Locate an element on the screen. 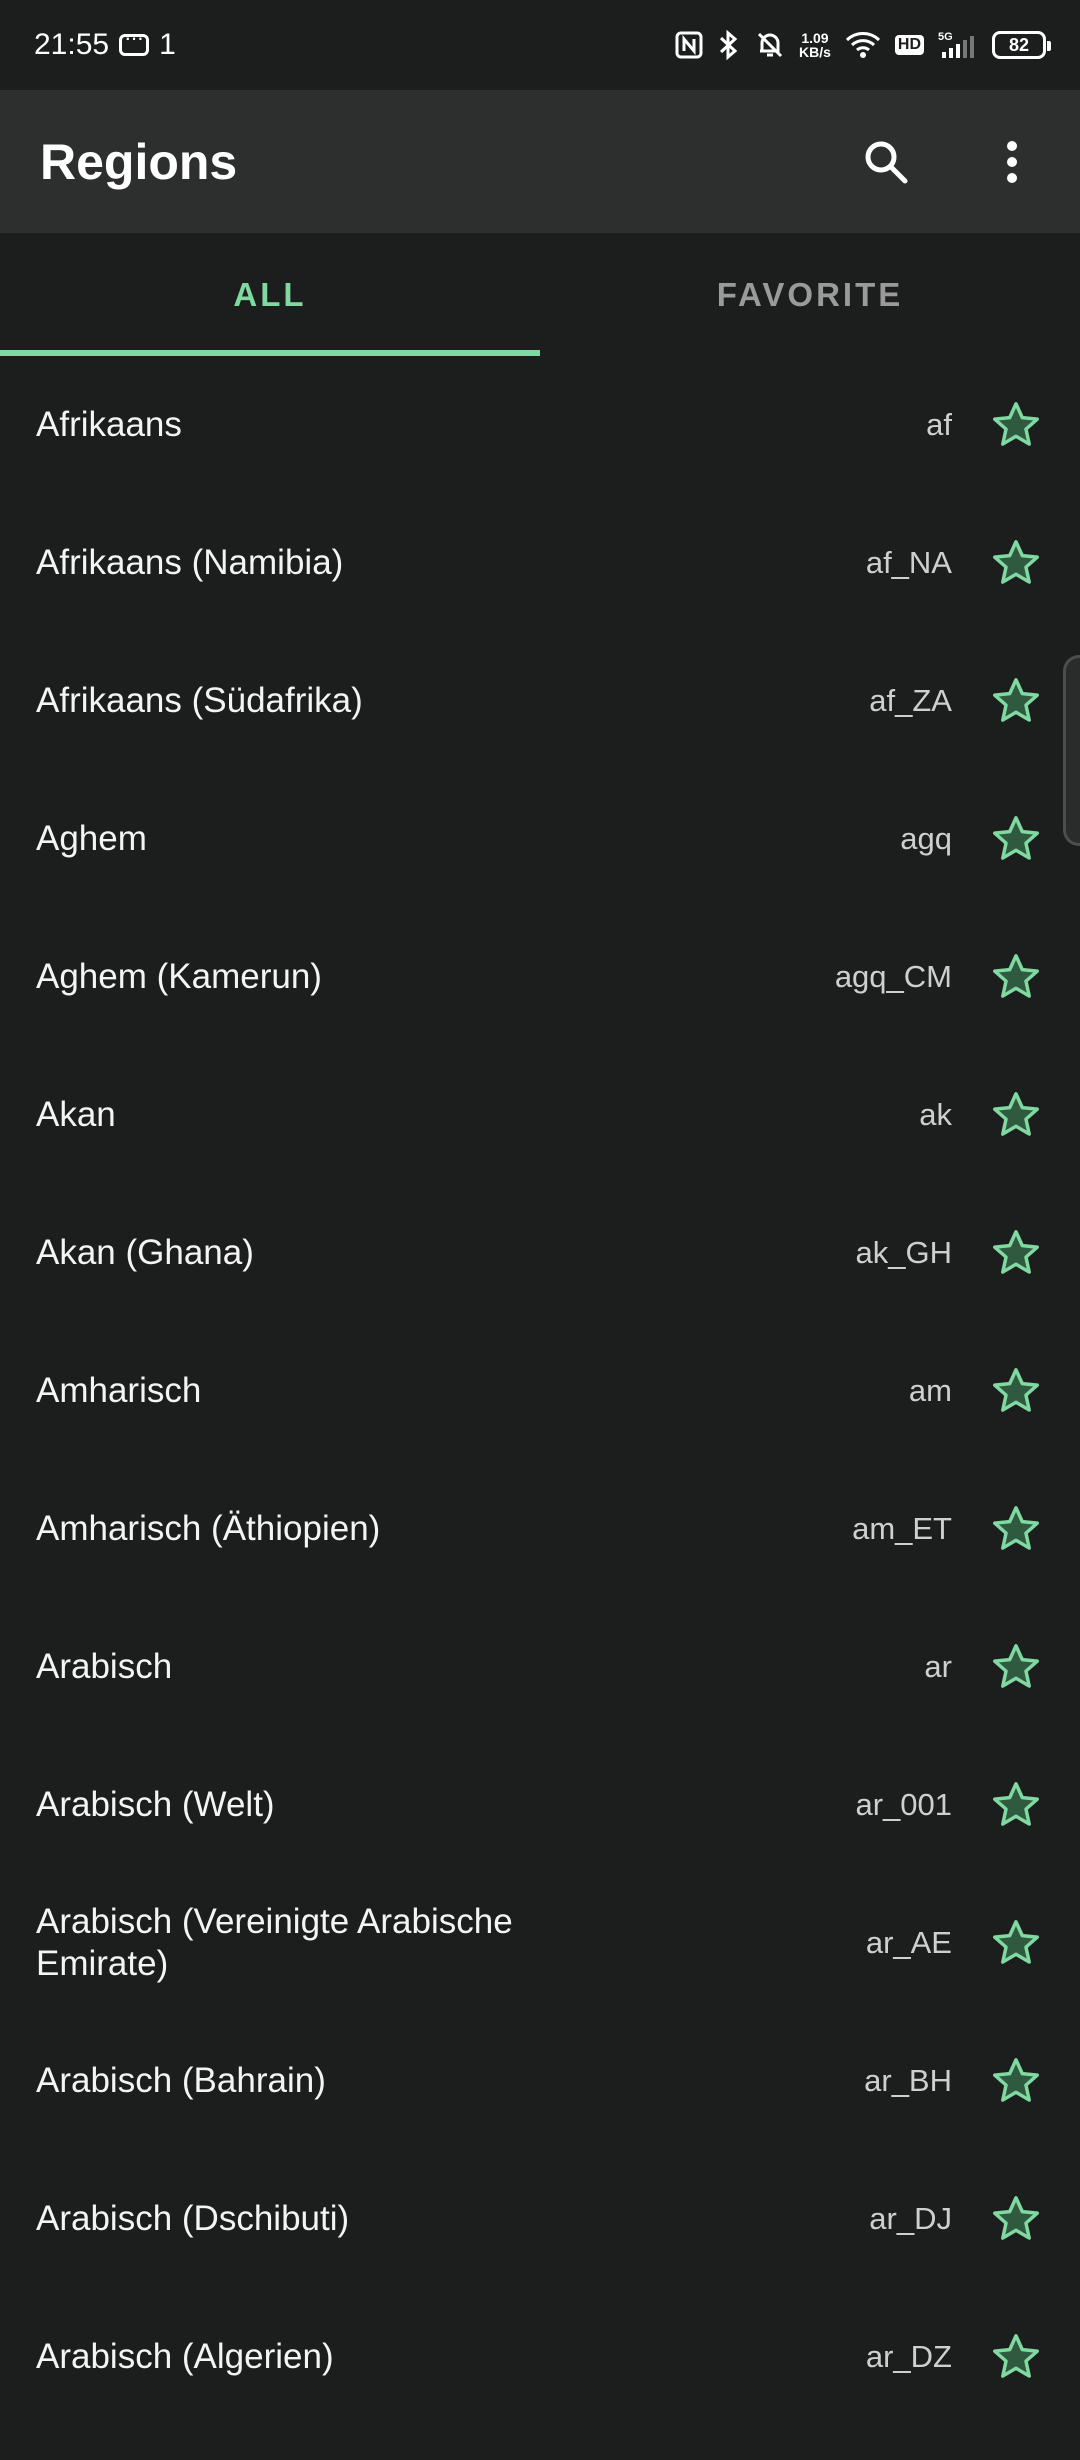 This screenshot has width=1080, height=2460. nfc-icon is located at coordinates (689, 45).